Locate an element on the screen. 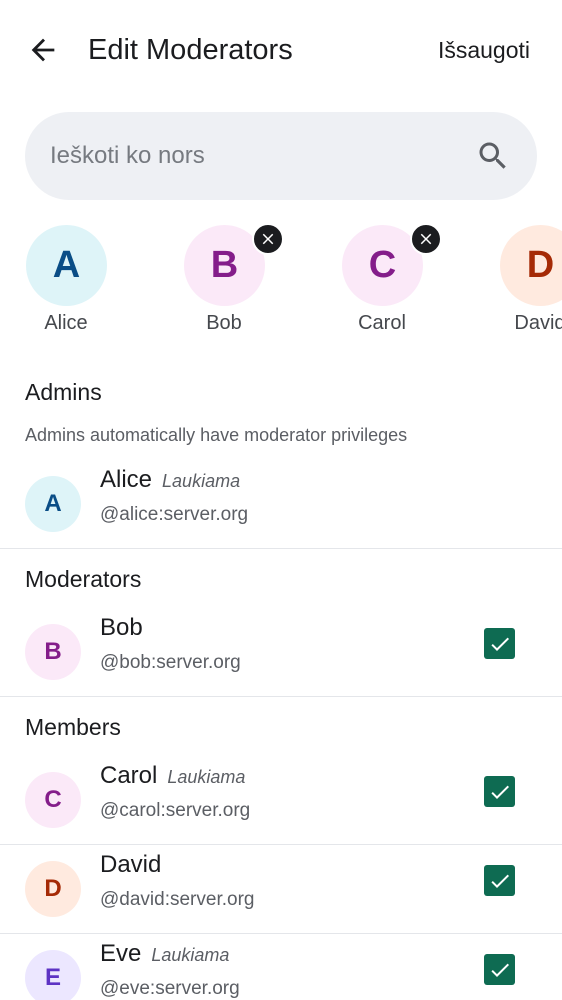  user-name-line: David is located at coordinates (130, 865).